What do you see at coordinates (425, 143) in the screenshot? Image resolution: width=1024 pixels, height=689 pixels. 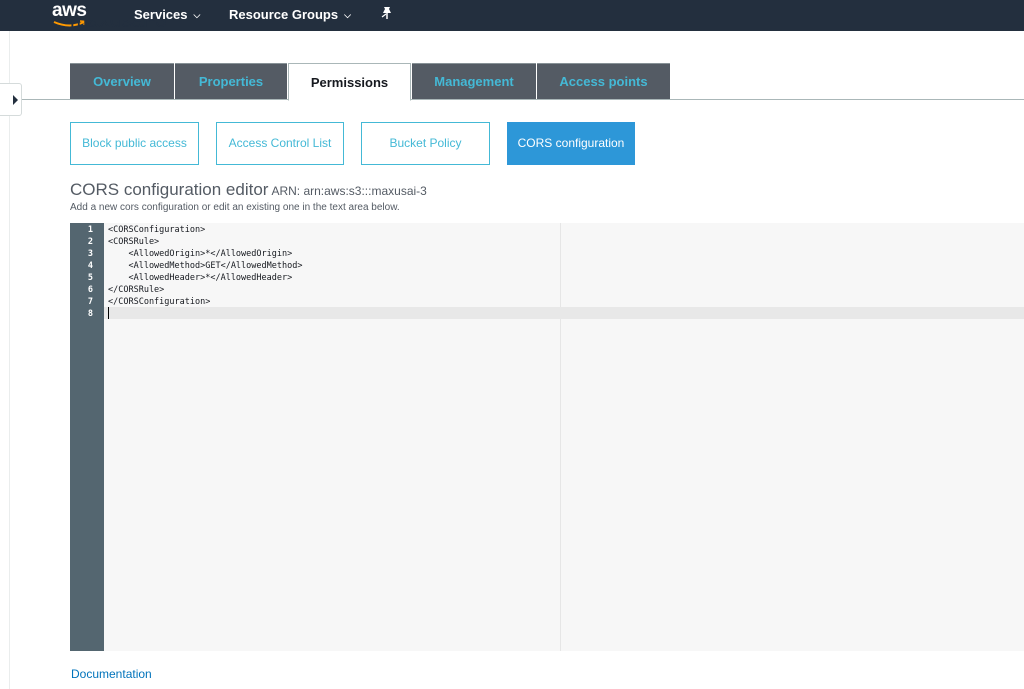 I see `subtab-bucket-policy: Bucket Policy` at bounding box center [425, 143].